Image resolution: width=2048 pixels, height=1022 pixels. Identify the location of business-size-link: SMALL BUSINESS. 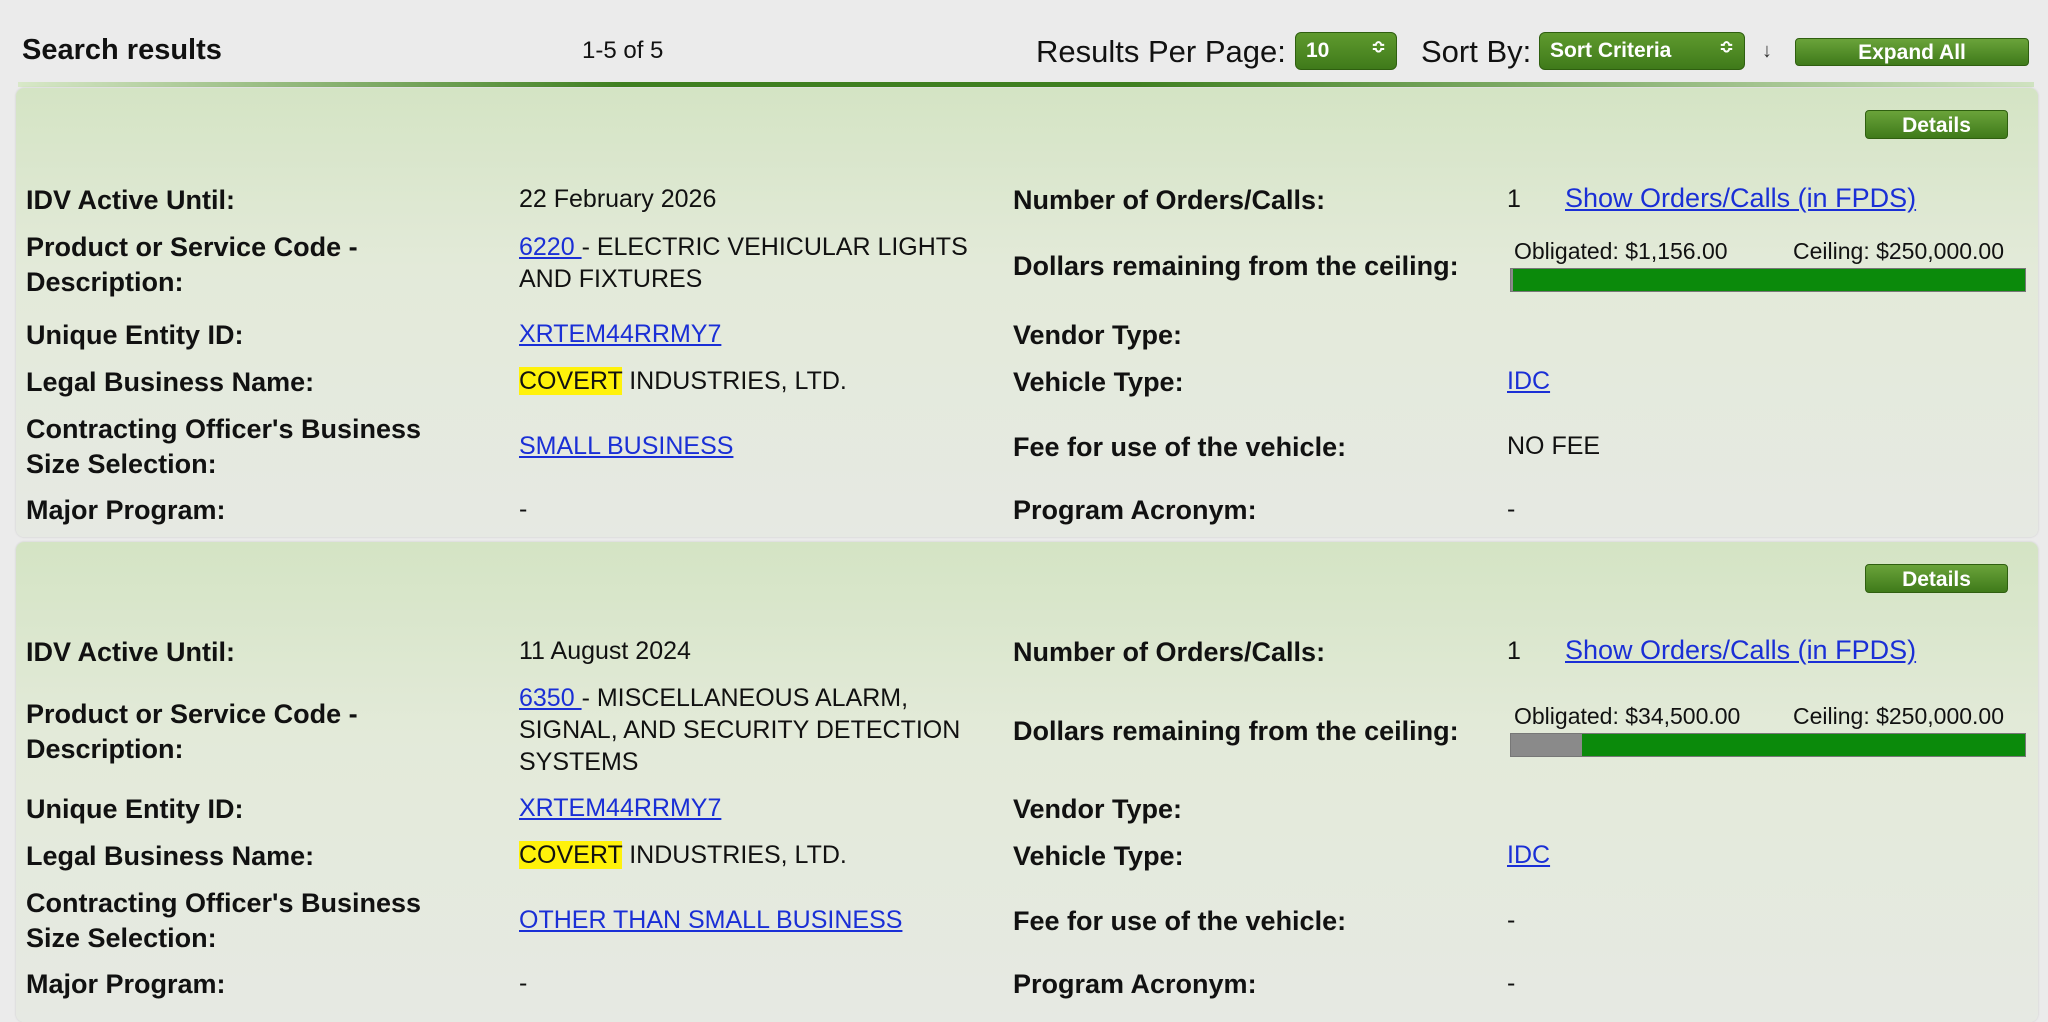
(626, 446).